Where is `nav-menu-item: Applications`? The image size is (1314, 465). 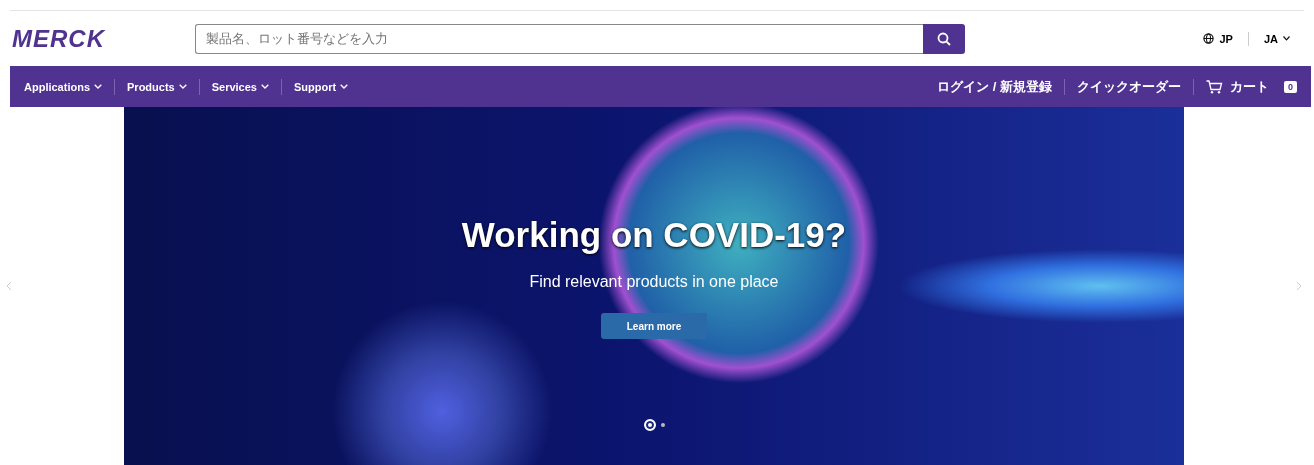
nav-menu-item: Applications is located at coordinates (63, 86).